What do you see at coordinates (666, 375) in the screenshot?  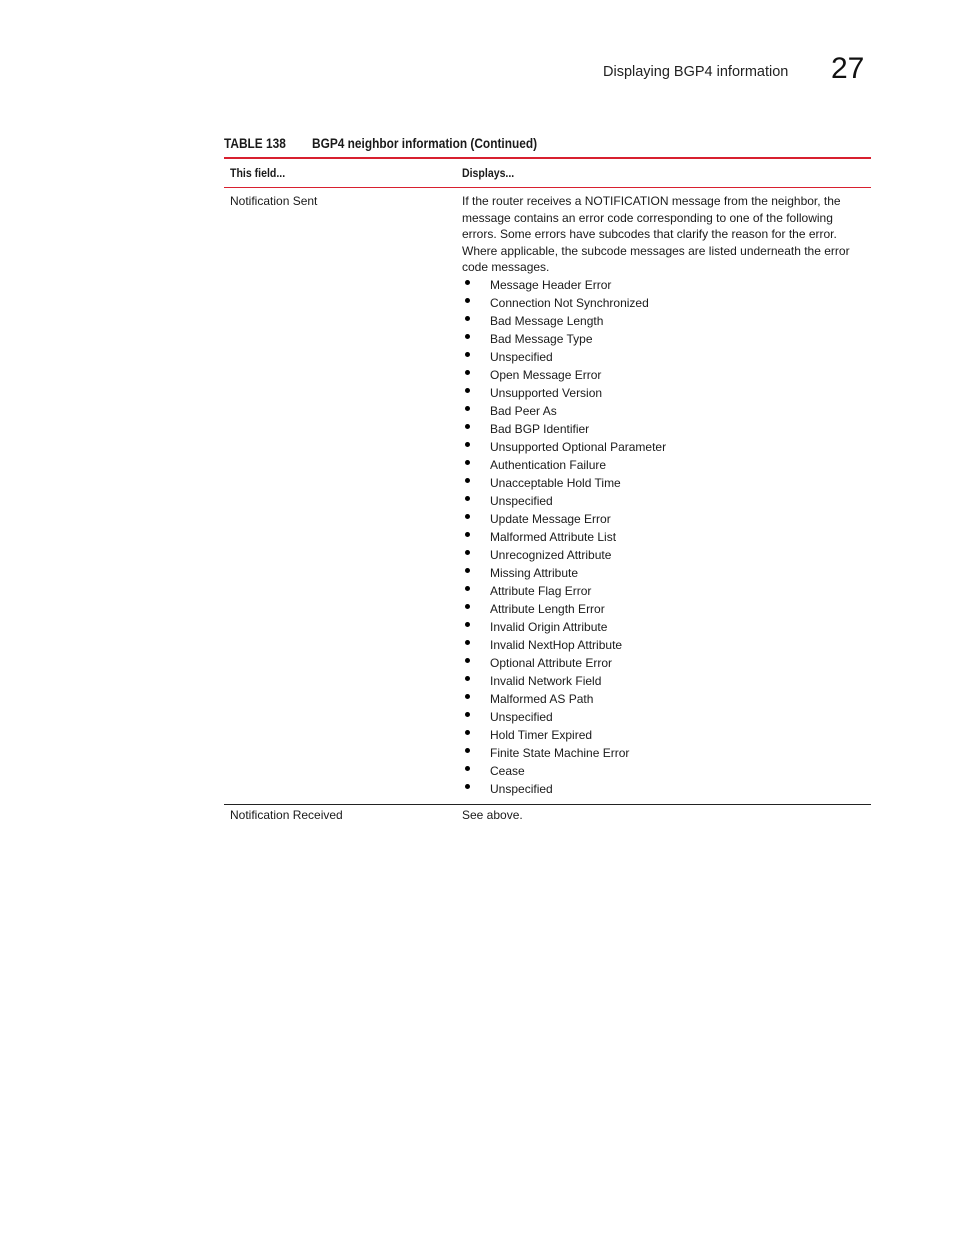 I see `list-item: Open Message Error` at bounding box center [666, 375].